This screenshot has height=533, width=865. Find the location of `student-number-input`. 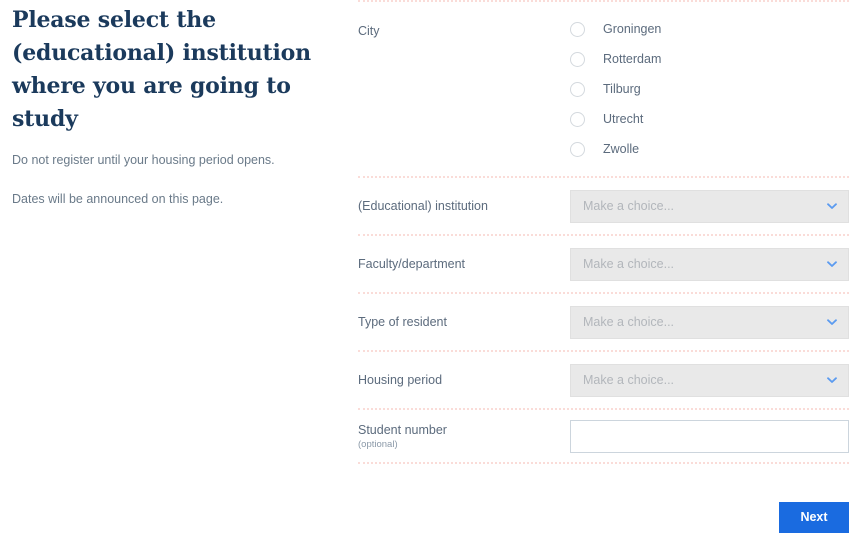

student-number-input is located at coordinates (709, 436).